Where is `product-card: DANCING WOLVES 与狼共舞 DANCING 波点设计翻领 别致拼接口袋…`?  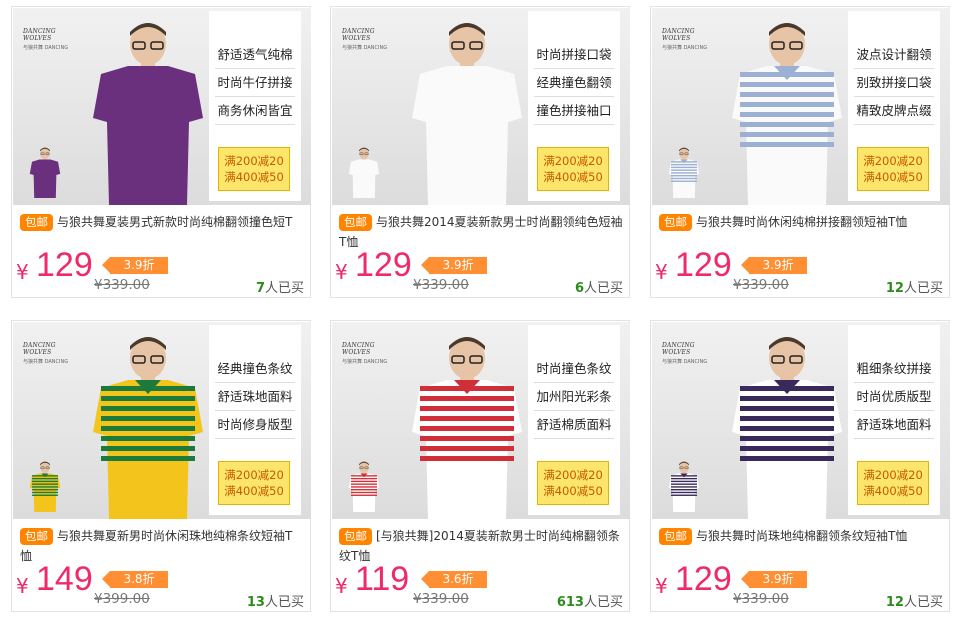
product-card: DANCING WOLVES 与狼共舞 DANCING 波点设计翻领 别致拼接口袋… is located at coordinates (800, 152).